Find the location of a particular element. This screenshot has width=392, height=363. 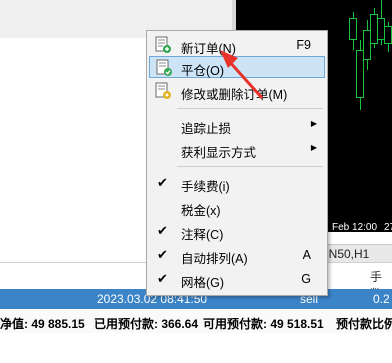

menu-shortcut: F9 is located at coordinates (303, 45).